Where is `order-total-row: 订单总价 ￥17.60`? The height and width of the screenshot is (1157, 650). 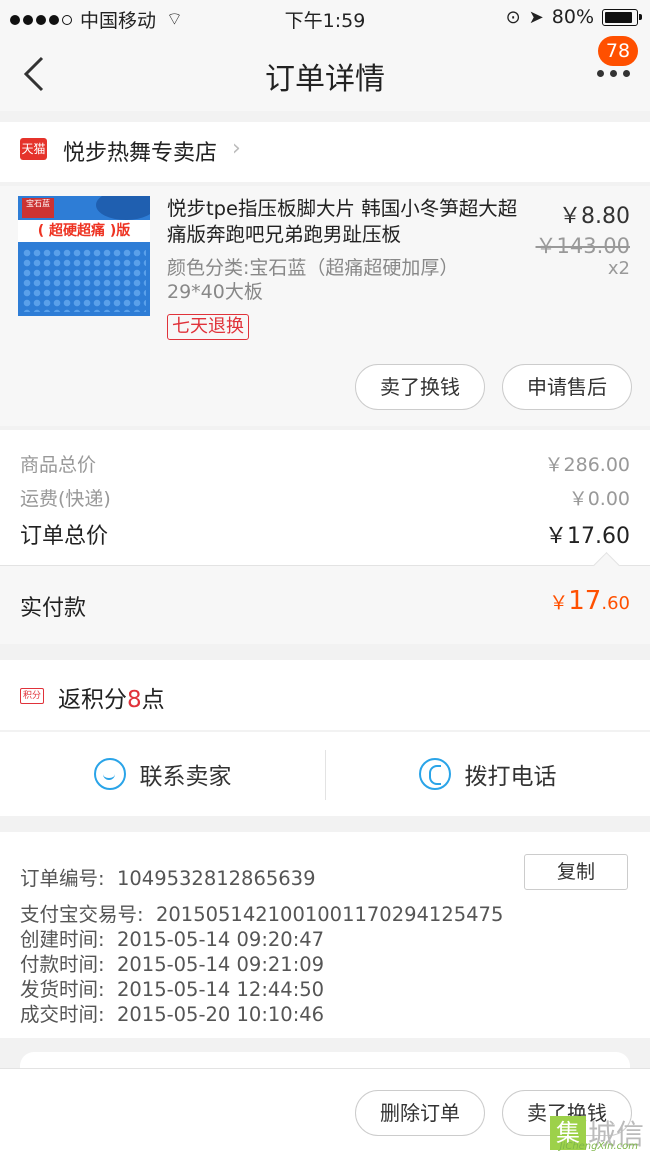
order-total-row: 订单总价 ￥17.60 is located at coordinates (325, 534).